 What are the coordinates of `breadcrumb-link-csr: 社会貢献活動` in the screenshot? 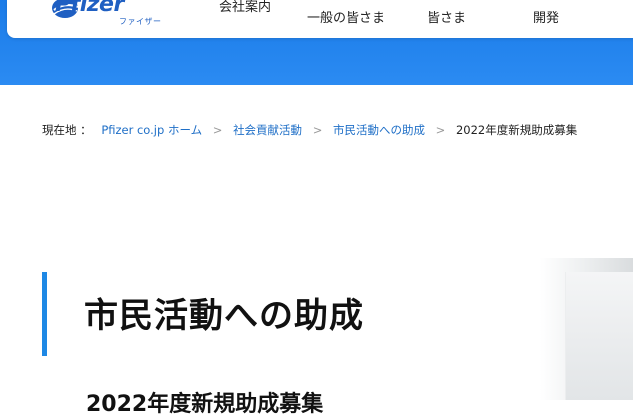 It's located at (267, 130).